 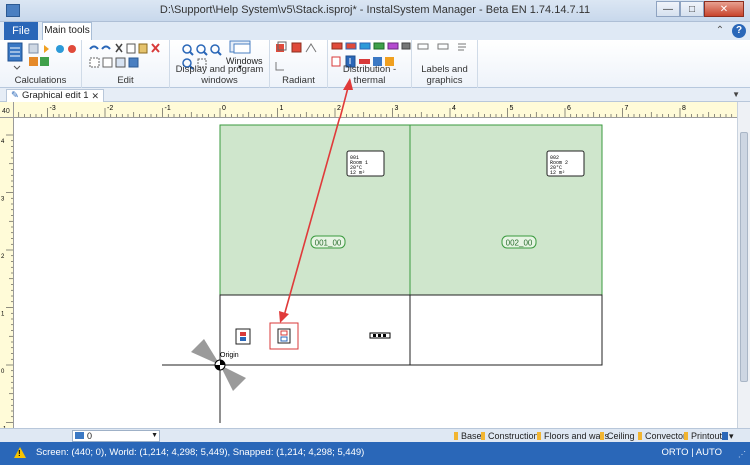 What do you see at coordinates (736, 94) in the screenshot?
I see `tab-list-dropdown-icon: ▼` at bounding box center [736, 94].